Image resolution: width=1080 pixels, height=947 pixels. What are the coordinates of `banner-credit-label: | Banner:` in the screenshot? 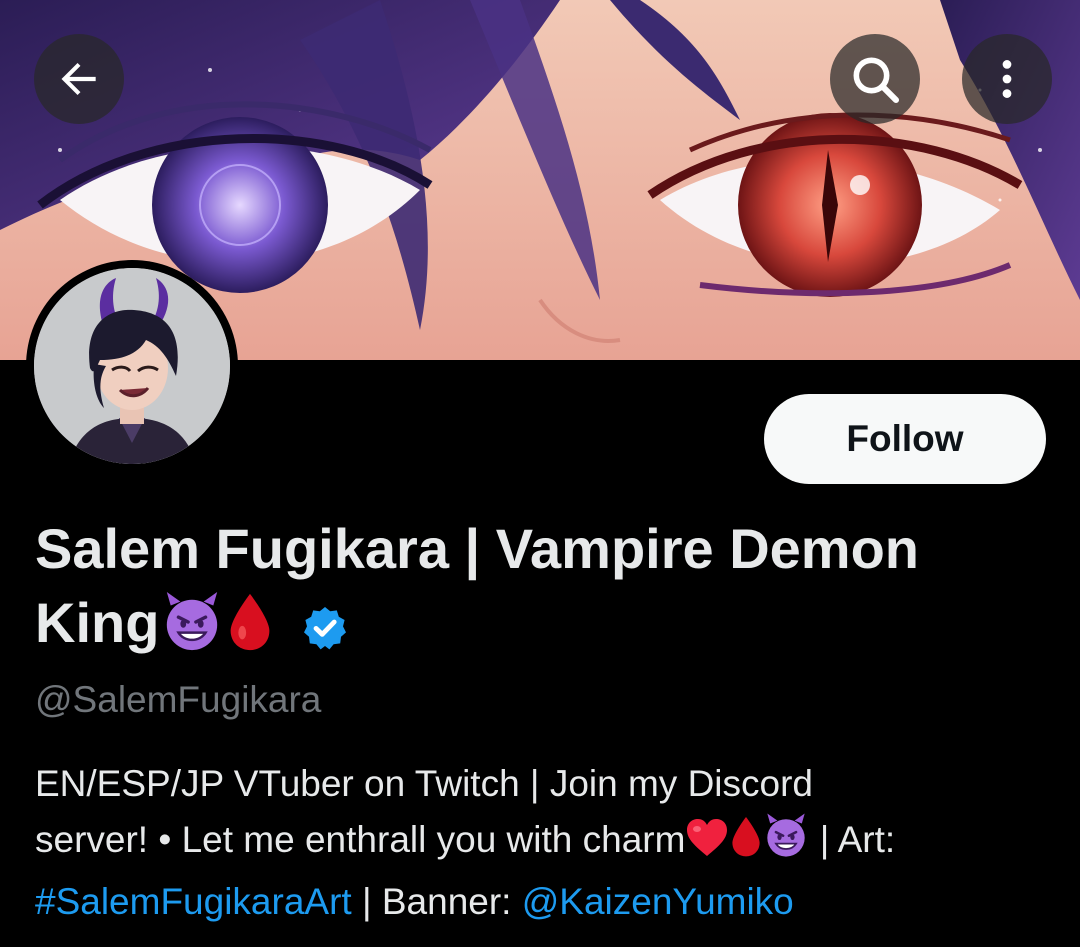 It's located at (436, 901).